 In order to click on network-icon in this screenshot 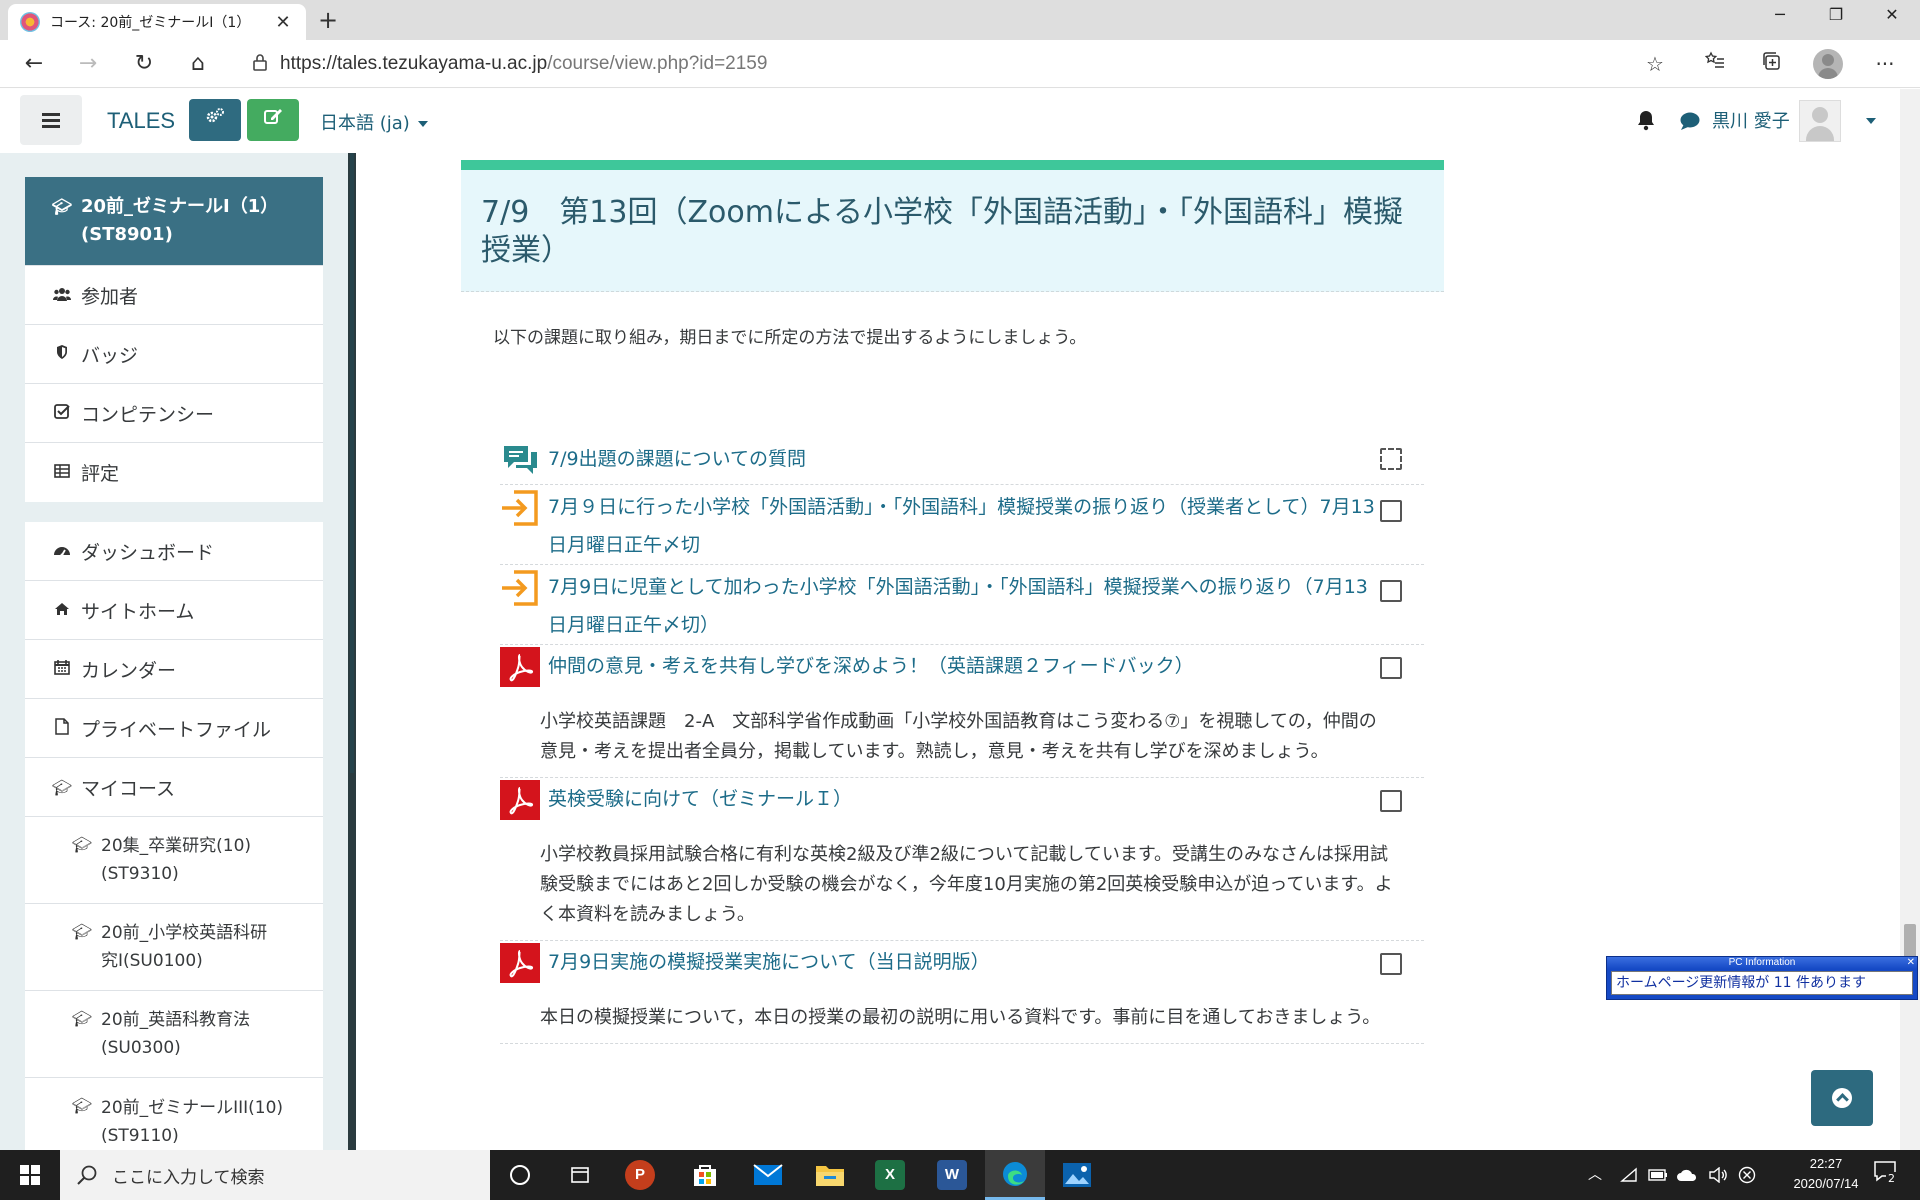, I will do `click(1629, 1175)`.